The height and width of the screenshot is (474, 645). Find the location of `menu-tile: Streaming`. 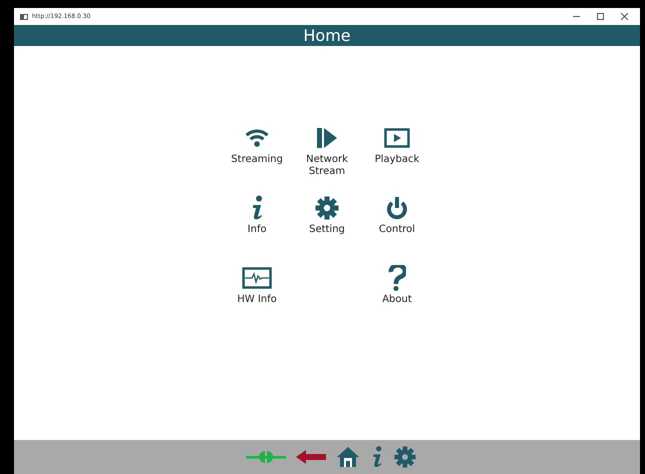

menu-tile: Streaming is located at coordinates (257, 156).